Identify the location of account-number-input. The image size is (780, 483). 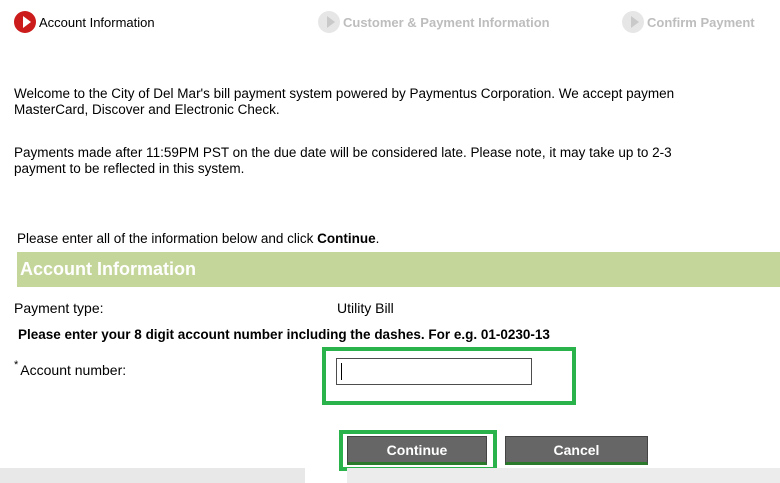
(434, 371).